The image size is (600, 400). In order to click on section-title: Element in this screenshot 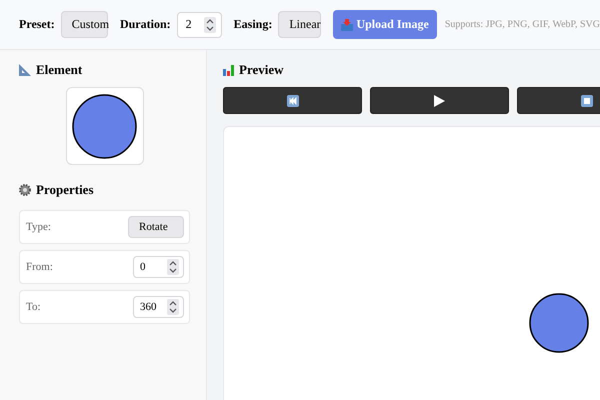, I will do `click(59, 70)`.